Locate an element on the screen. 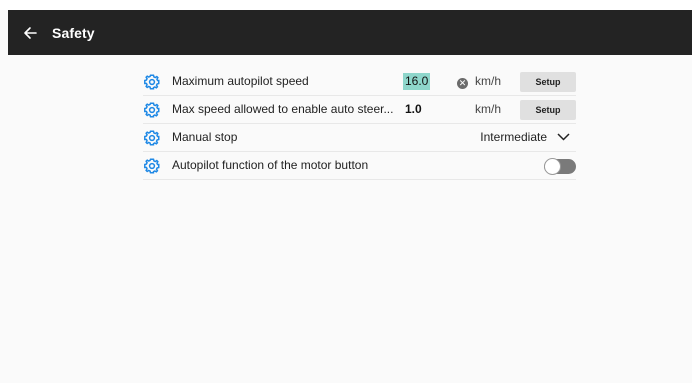  motor-button-autopilot-toggle is located at coordinates (560, 166).